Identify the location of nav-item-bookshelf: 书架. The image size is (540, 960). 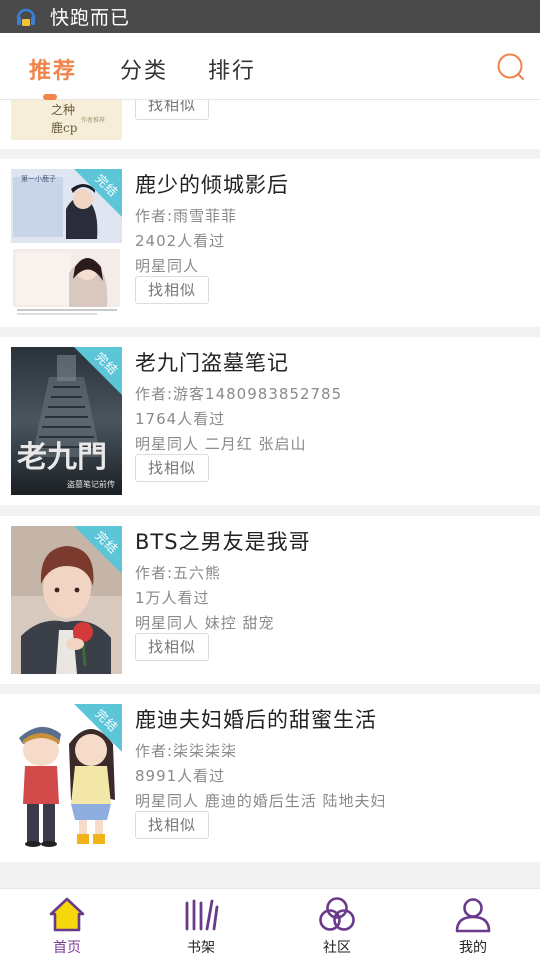
(201, 926).